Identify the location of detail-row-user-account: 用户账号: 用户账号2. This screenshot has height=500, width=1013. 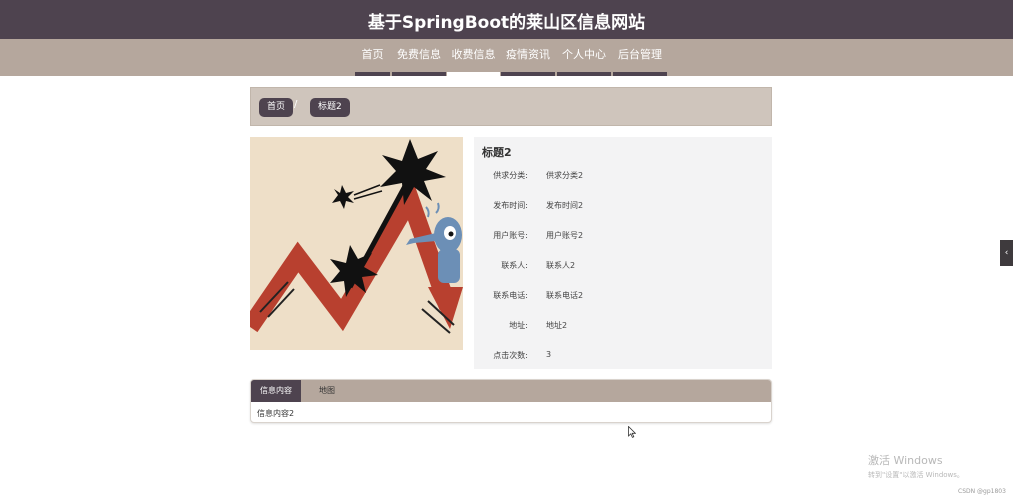
(623, 236).